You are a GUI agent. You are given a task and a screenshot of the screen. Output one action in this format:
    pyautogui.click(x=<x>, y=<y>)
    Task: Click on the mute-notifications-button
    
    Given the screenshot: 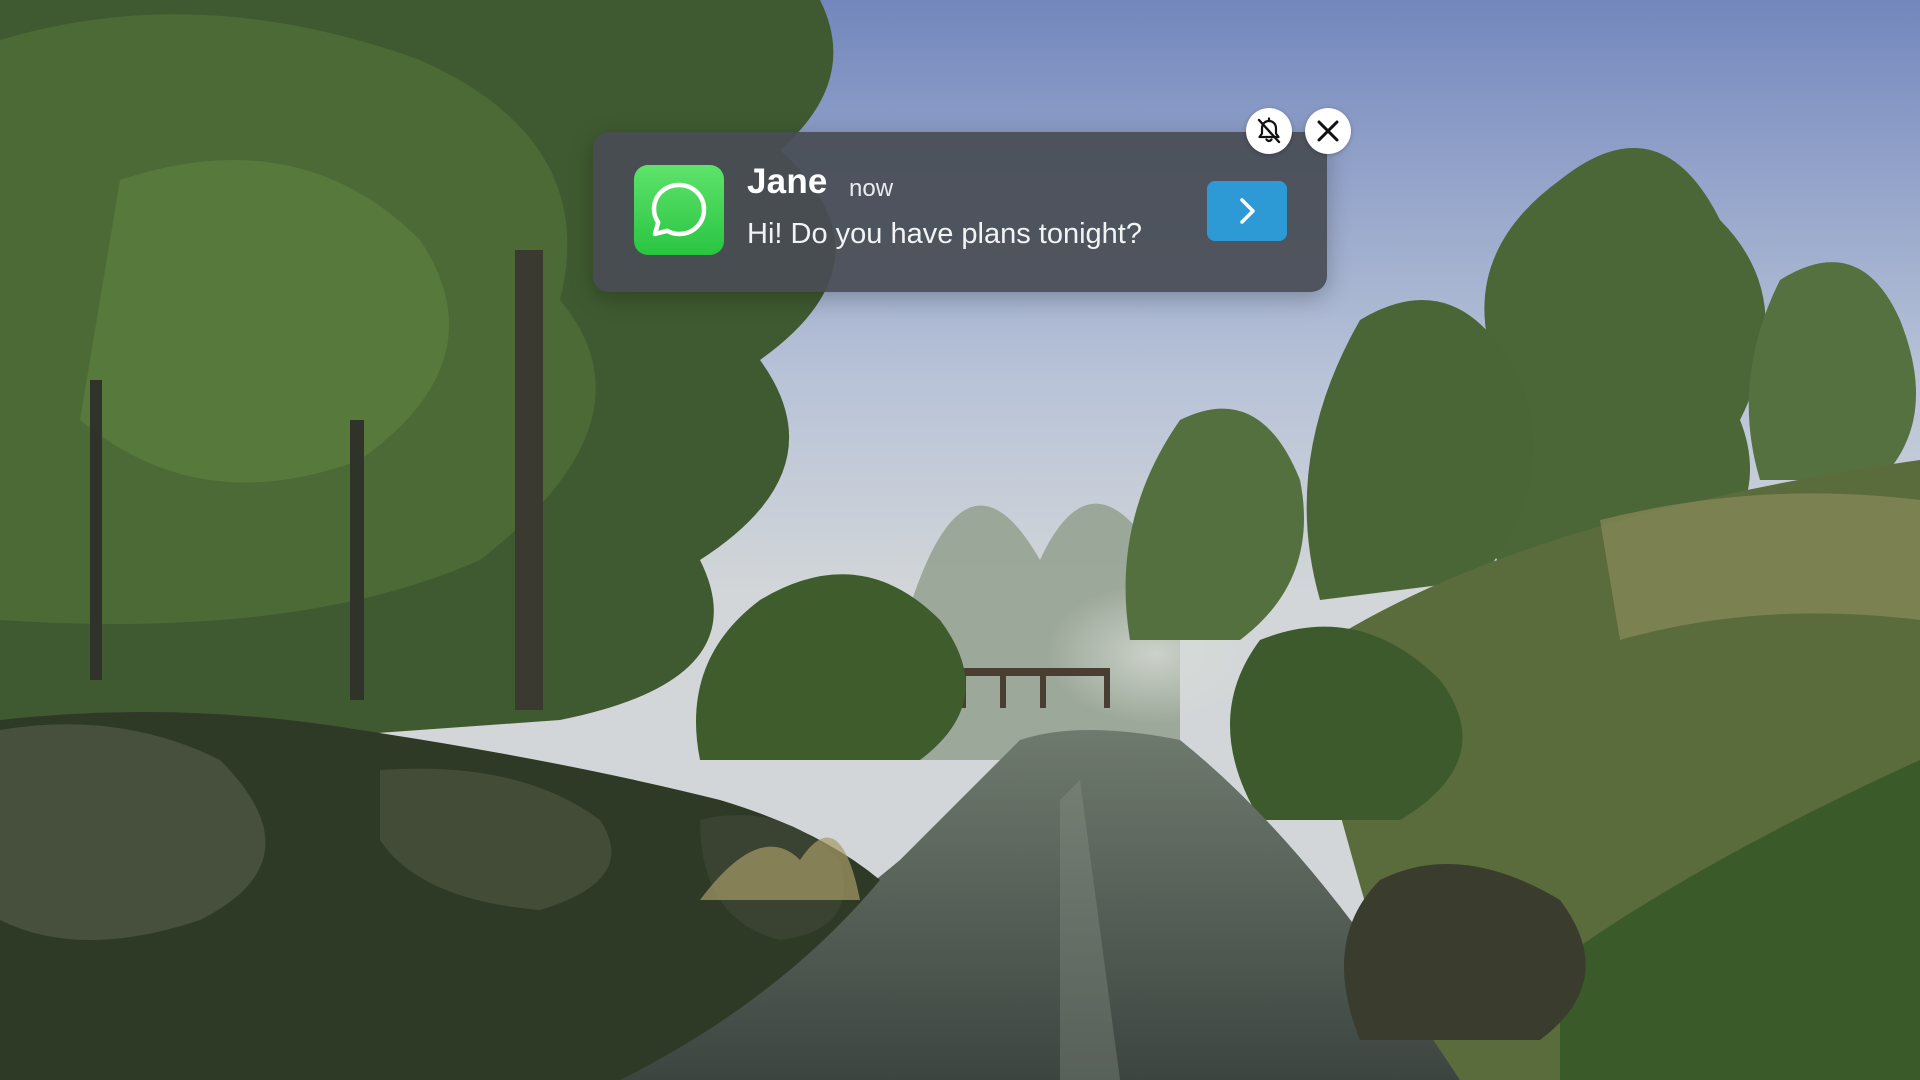 What is the action you would take?
    pyautogui.click(x=1269, y=131)
    